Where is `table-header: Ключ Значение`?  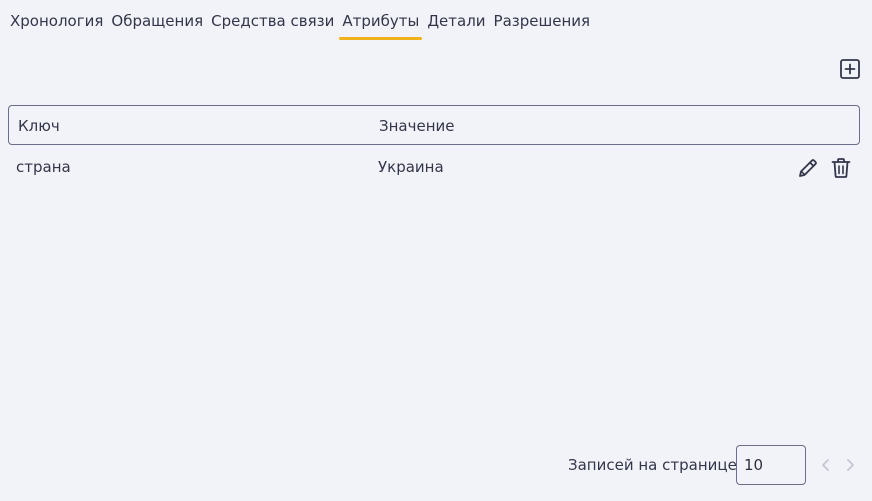
table-header: Ключ Значение is located at coordinates (434, 125).